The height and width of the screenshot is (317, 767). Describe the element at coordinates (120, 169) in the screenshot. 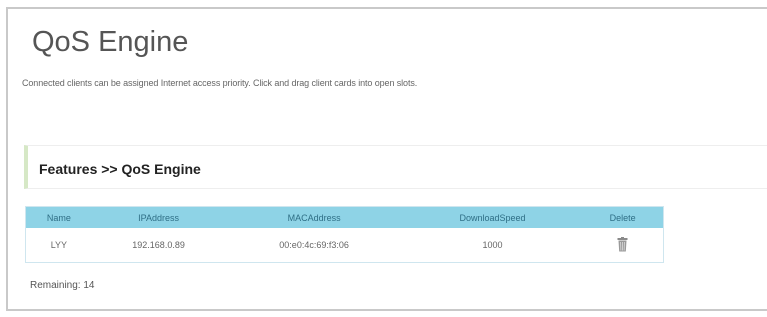

I see `breadcrumb: Features >> QoS Engine` at that location.